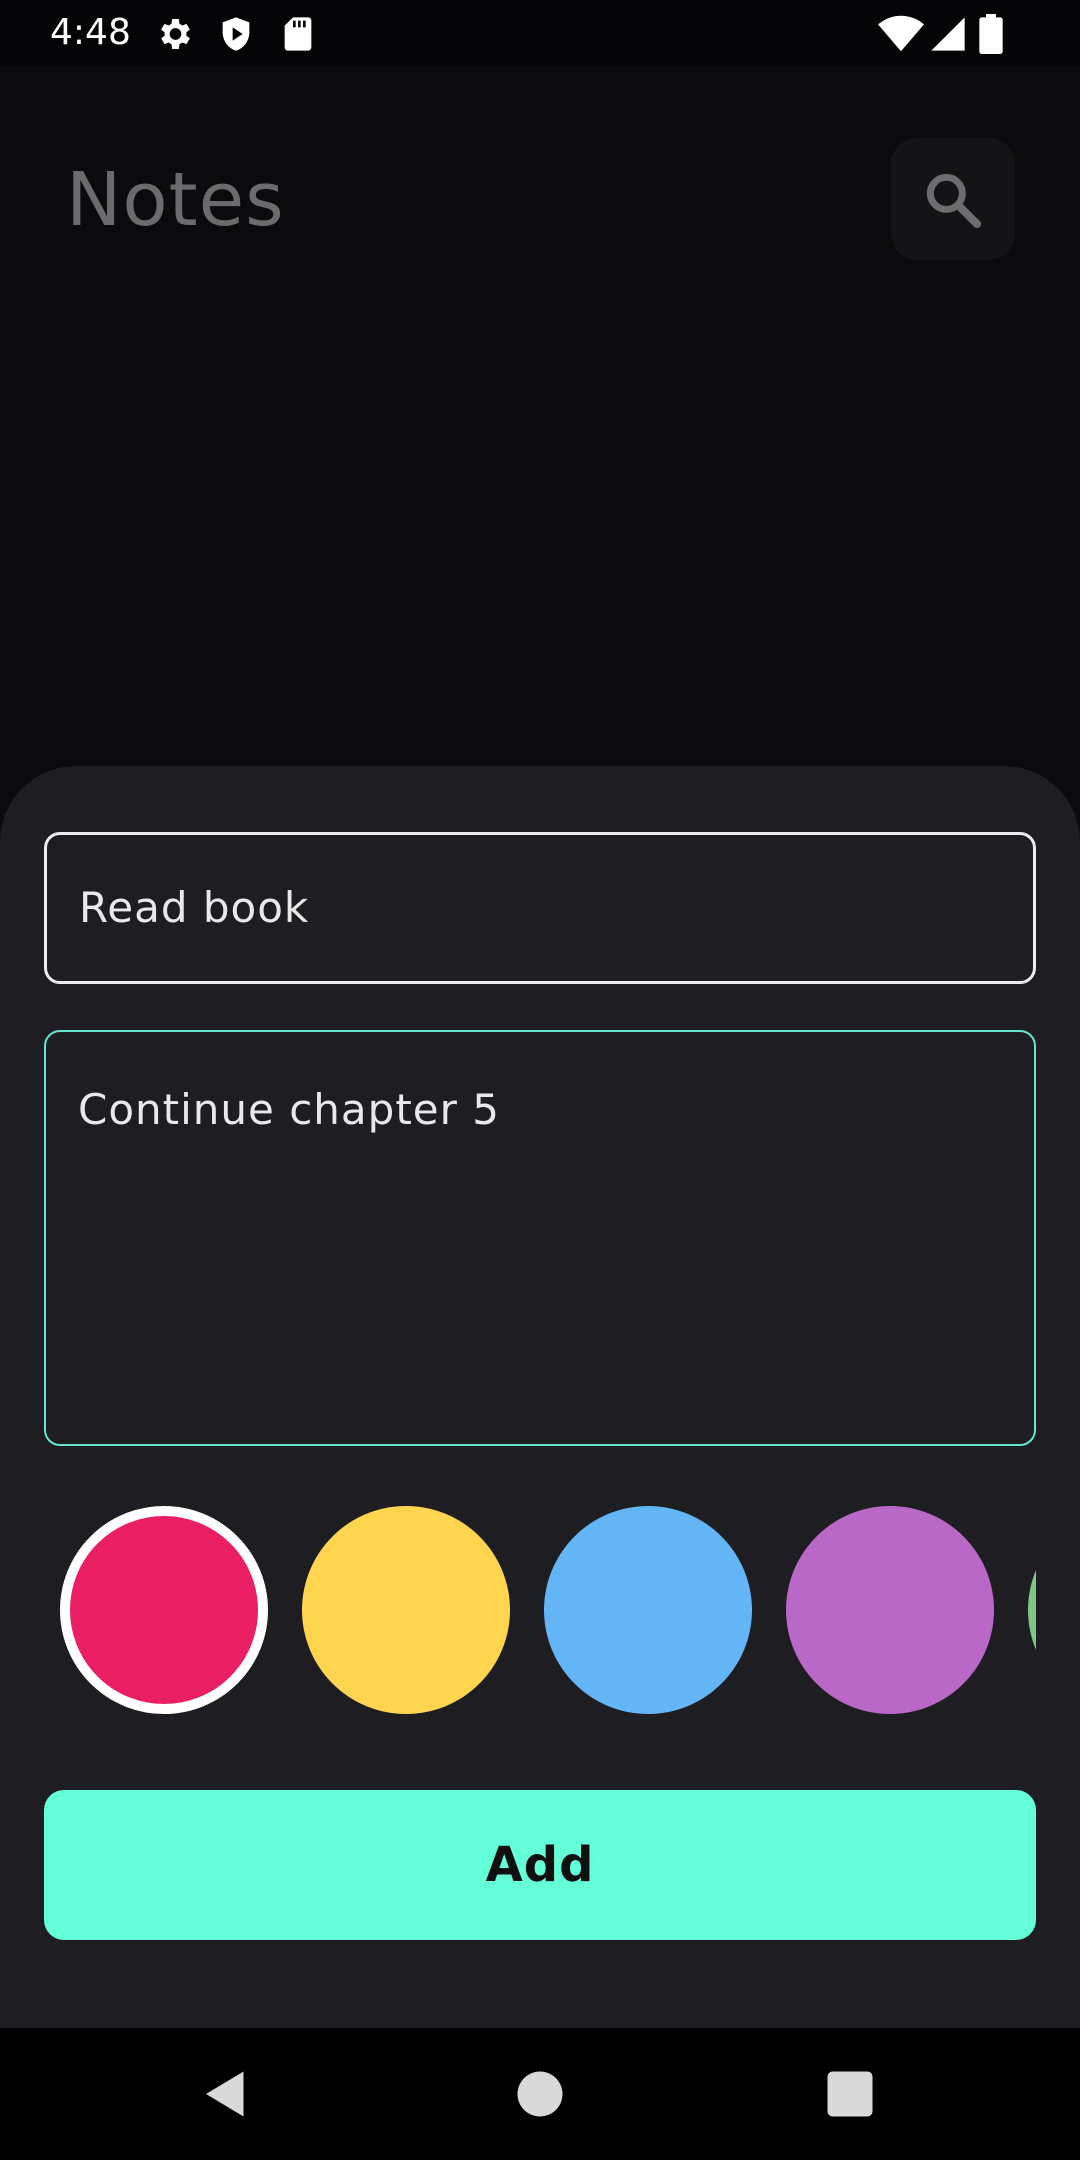 The height and width of the screenshot is (2160, 1080). I want to click on page-title: Notes, so click(175, 200).